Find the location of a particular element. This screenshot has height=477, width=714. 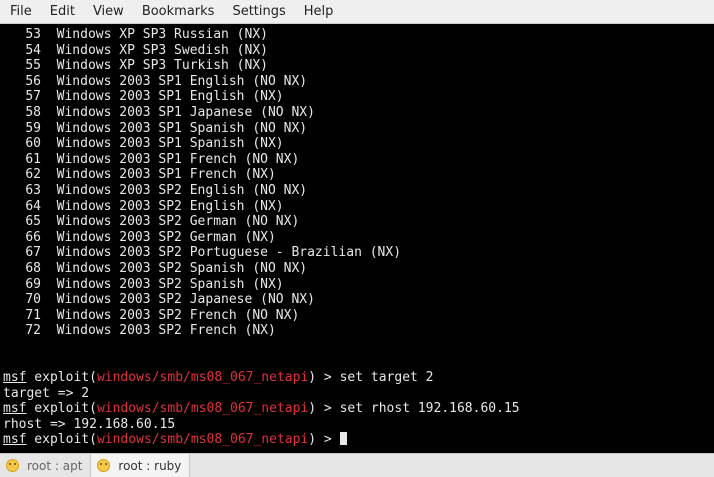

target-name: Windows 2003 SP2 German (NX) is located at coordinates (166, 237).